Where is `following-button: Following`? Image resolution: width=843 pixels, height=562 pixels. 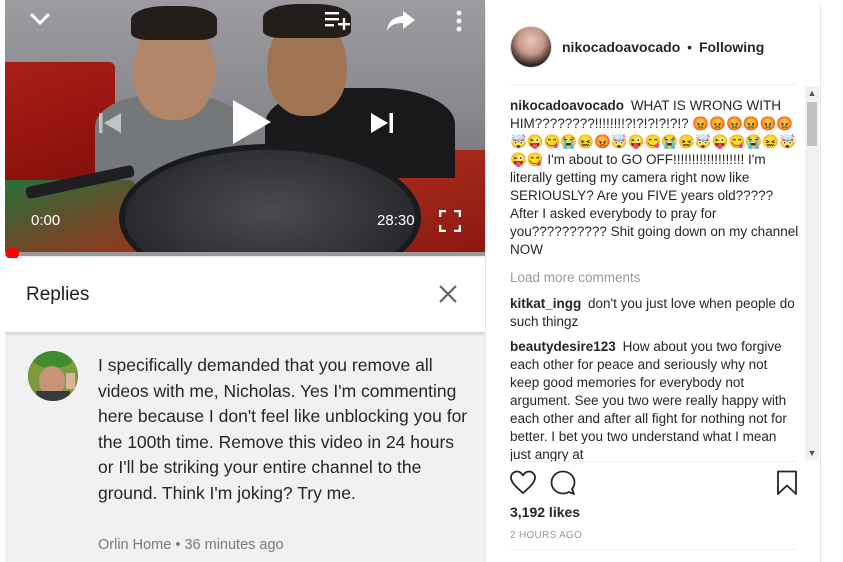
following-button: Following is located at coordinates (731, 47).